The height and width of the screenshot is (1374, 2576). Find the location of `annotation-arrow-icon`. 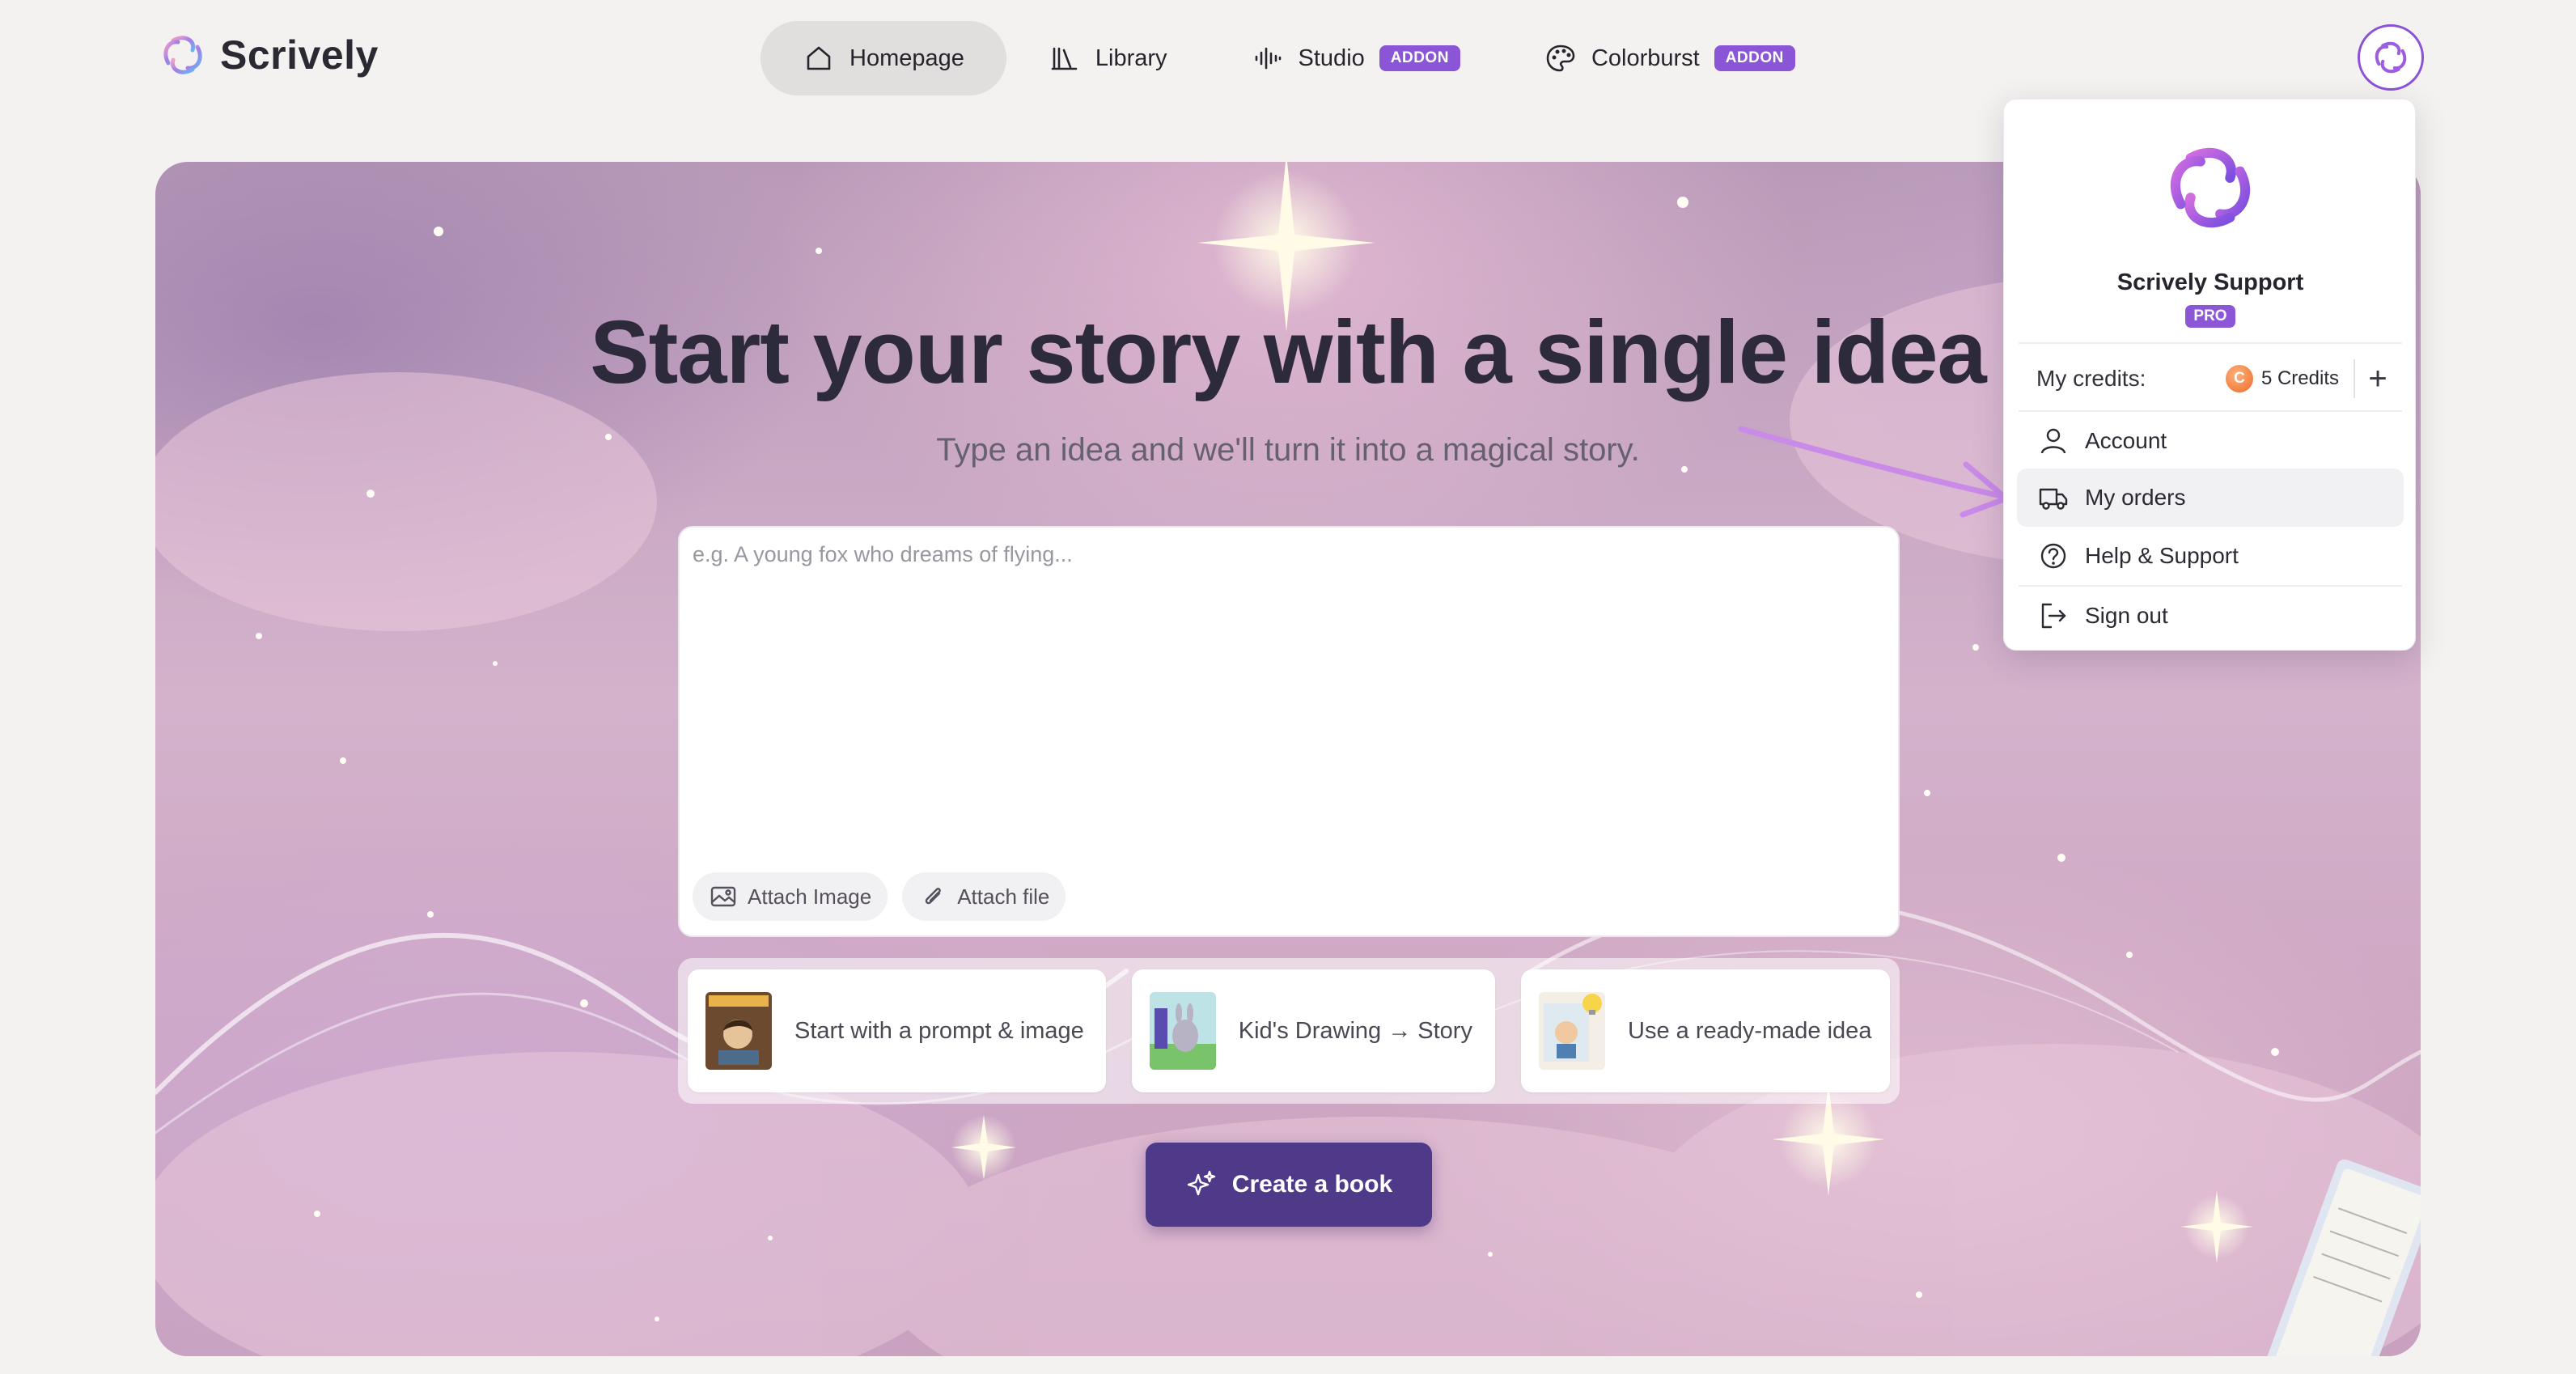

annotation-arrow-icon is located at coordinates (1874, 472).